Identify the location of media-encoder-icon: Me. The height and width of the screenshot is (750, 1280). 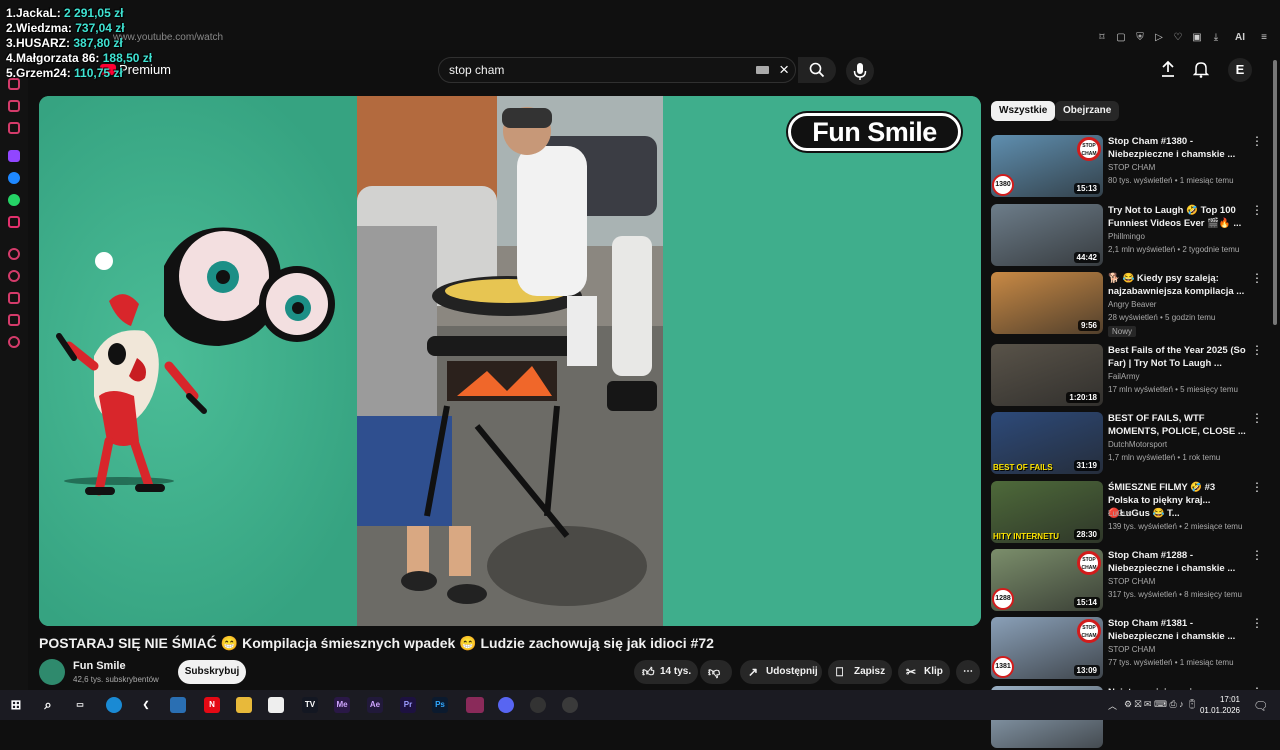
(342, 705).